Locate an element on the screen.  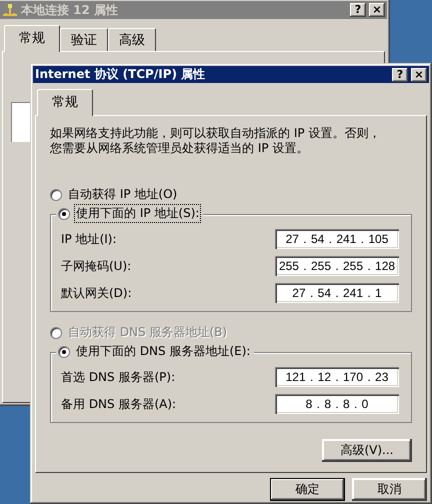
field-label: 子网掩码(U): is located at coordinates (96, 266).